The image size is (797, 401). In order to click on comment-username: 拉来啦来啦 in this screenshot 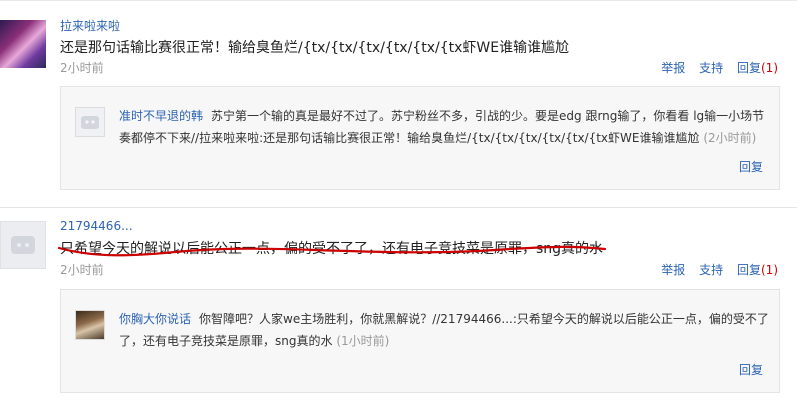, I will do `click(90, 25)`.